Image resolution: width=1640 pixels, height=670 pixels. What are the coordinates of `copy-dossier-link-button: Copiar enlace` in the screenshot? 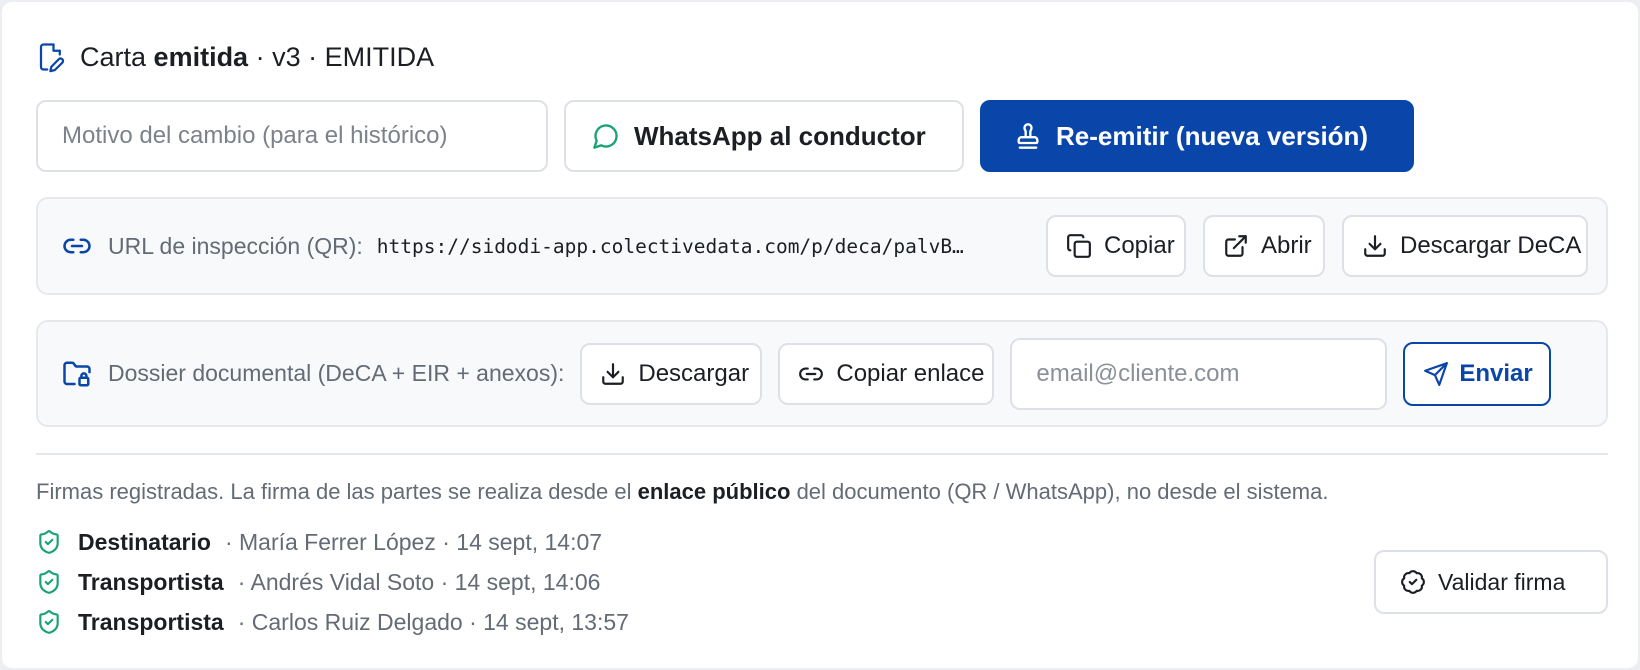 It's located at (886, 373).